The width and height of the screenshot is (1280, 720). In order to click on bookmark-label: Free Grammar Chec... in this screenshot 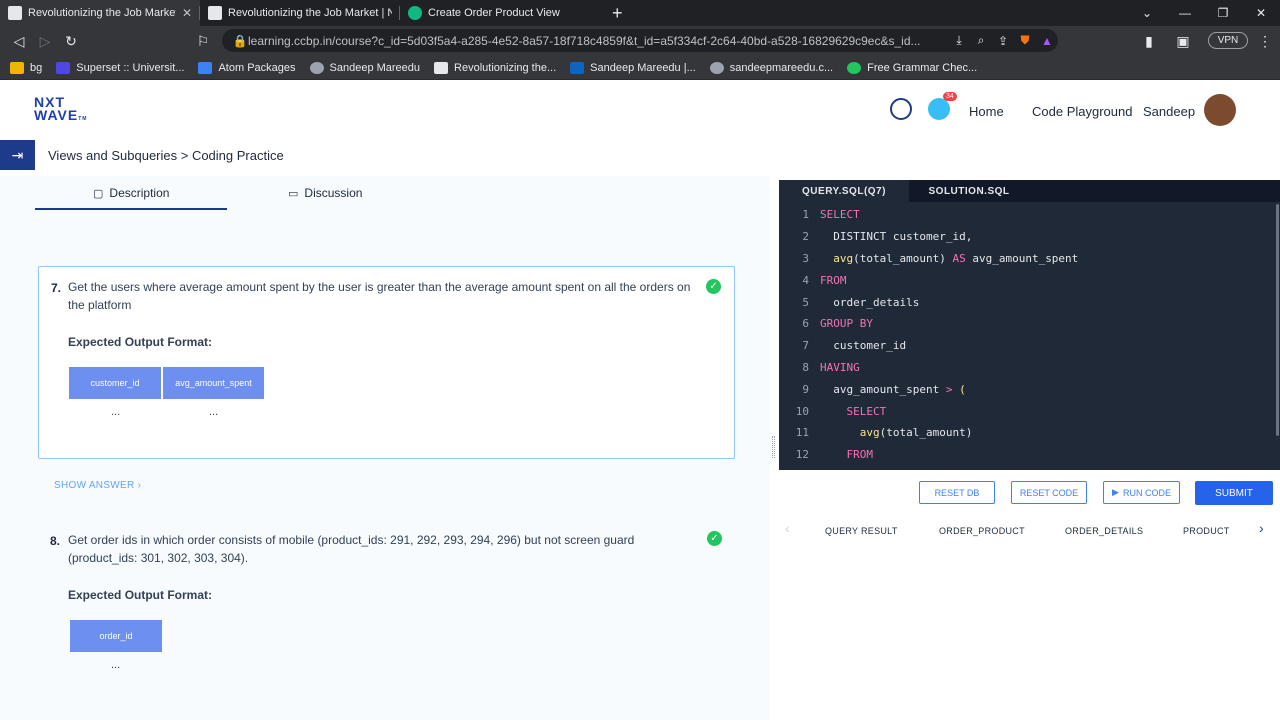, I will do `click(922, 67)`.